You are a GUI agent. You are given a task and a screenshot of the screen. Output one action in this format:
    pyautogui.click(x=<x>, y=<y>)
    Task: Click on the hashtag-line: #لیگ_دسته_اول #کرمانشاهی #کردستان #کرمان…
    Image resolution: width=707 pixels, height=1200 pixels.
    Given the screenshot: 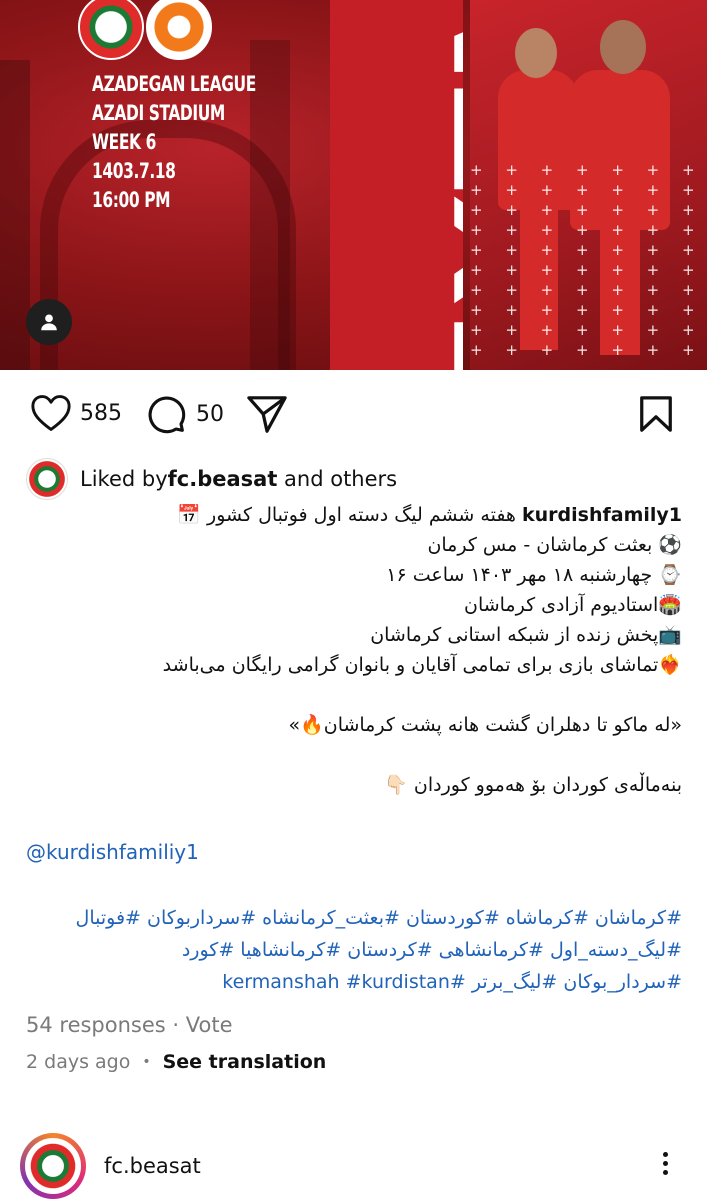 What is the action you would take?
    pyautogui.click(x=354, y=950)
    